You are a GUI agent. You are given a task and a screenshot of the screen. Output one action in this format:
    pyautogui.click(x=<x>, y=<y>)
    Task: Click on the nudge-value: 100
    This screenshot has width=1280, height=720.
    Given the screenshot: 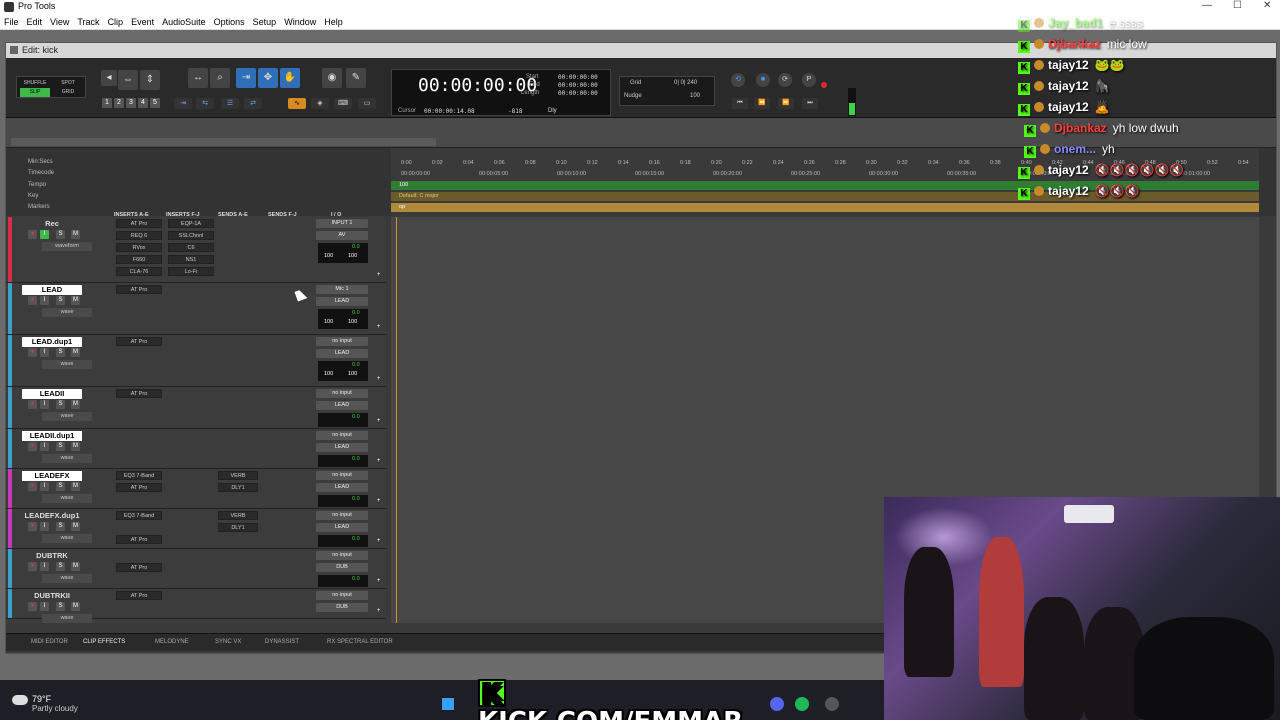 What is the action you would take?
    pyautogui.click(x=695, y=96)
    